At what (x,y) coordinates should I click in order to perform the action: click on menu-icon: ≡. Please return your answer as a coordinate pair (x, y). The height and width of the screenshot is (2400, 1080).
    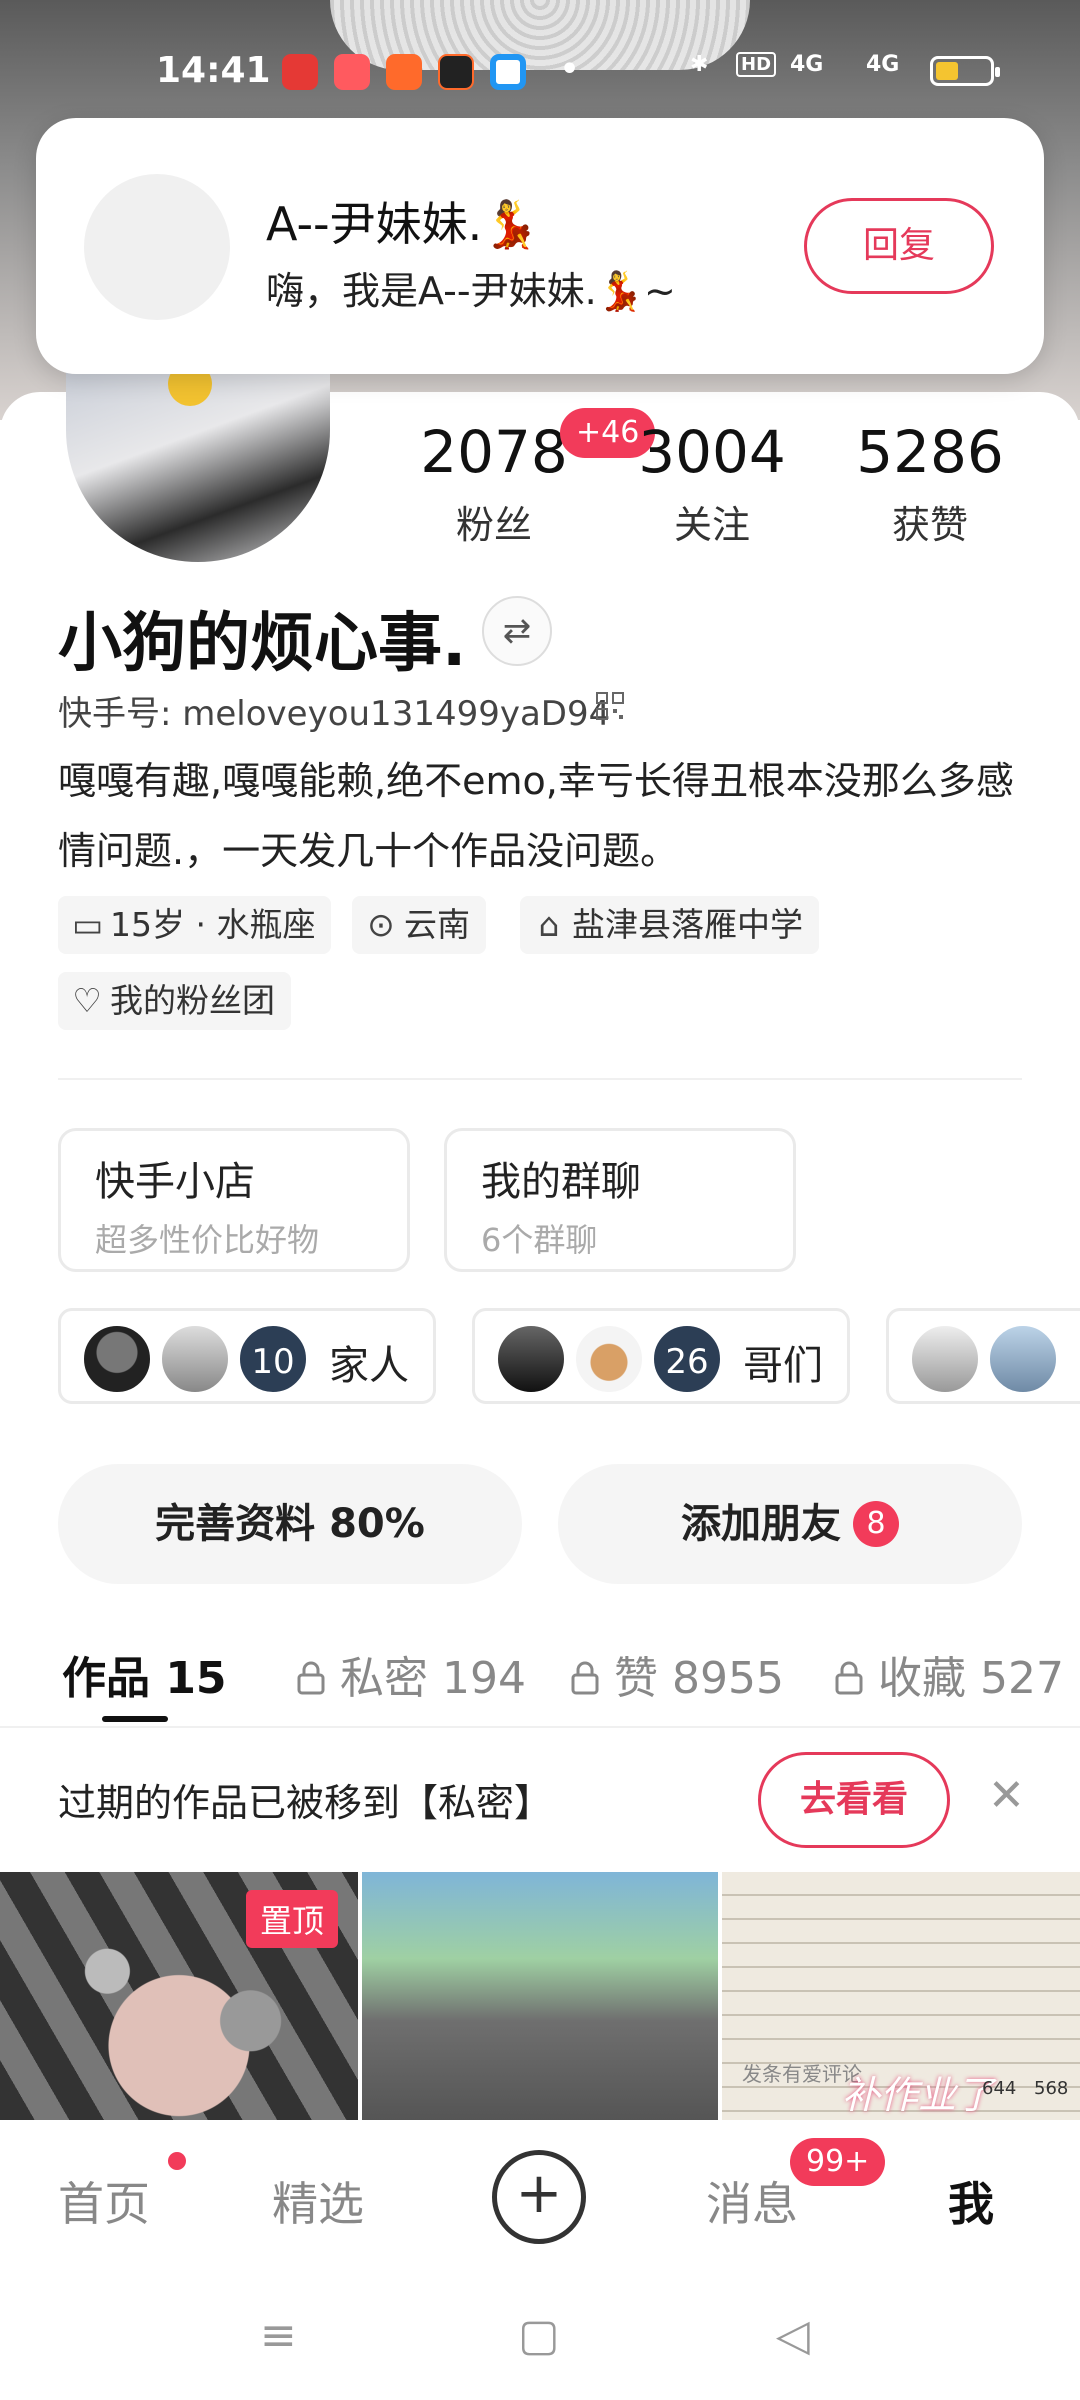
    Looking at the image, I should click on (278, 2335).